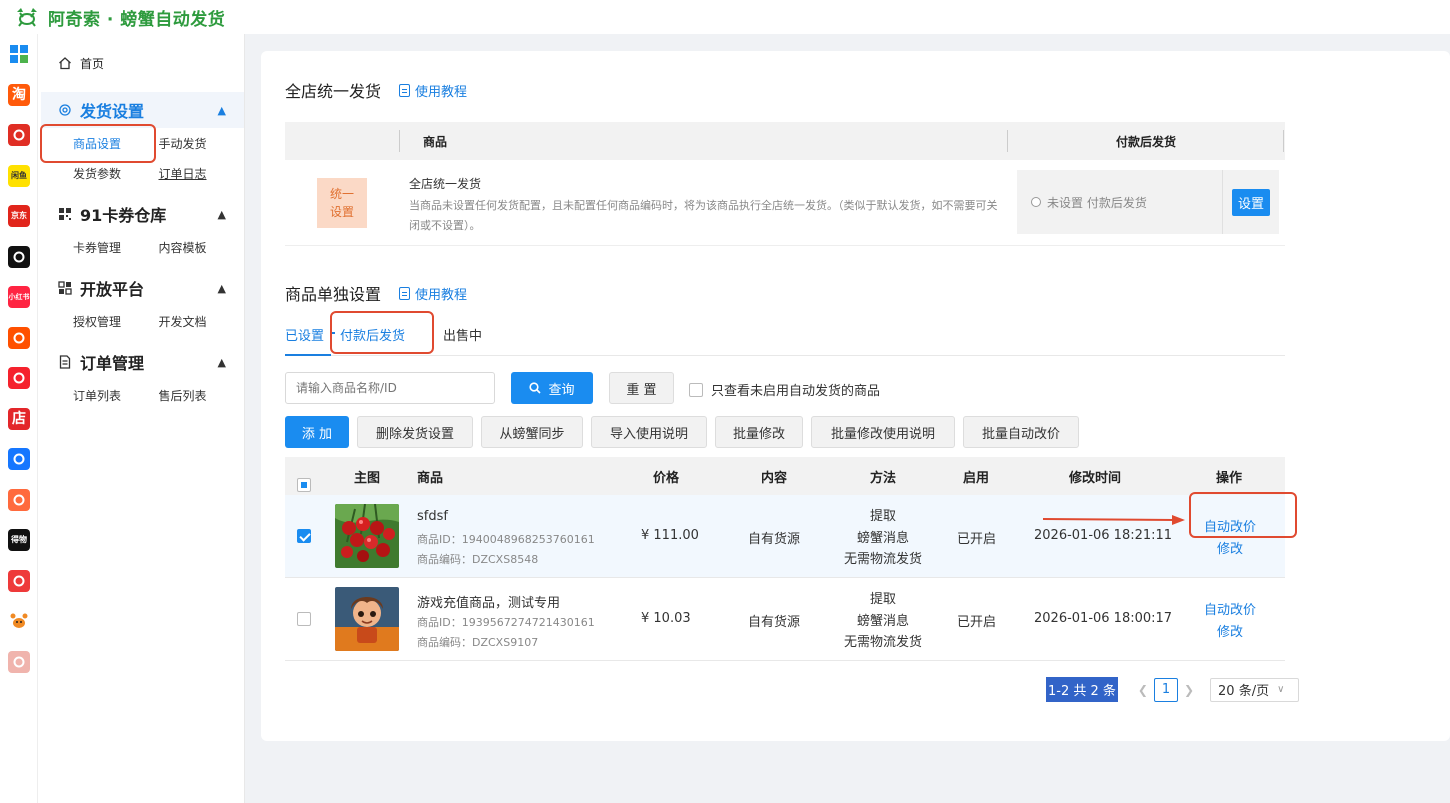  I want to click on method-line: 螃蟹消息, so click(882, 538).